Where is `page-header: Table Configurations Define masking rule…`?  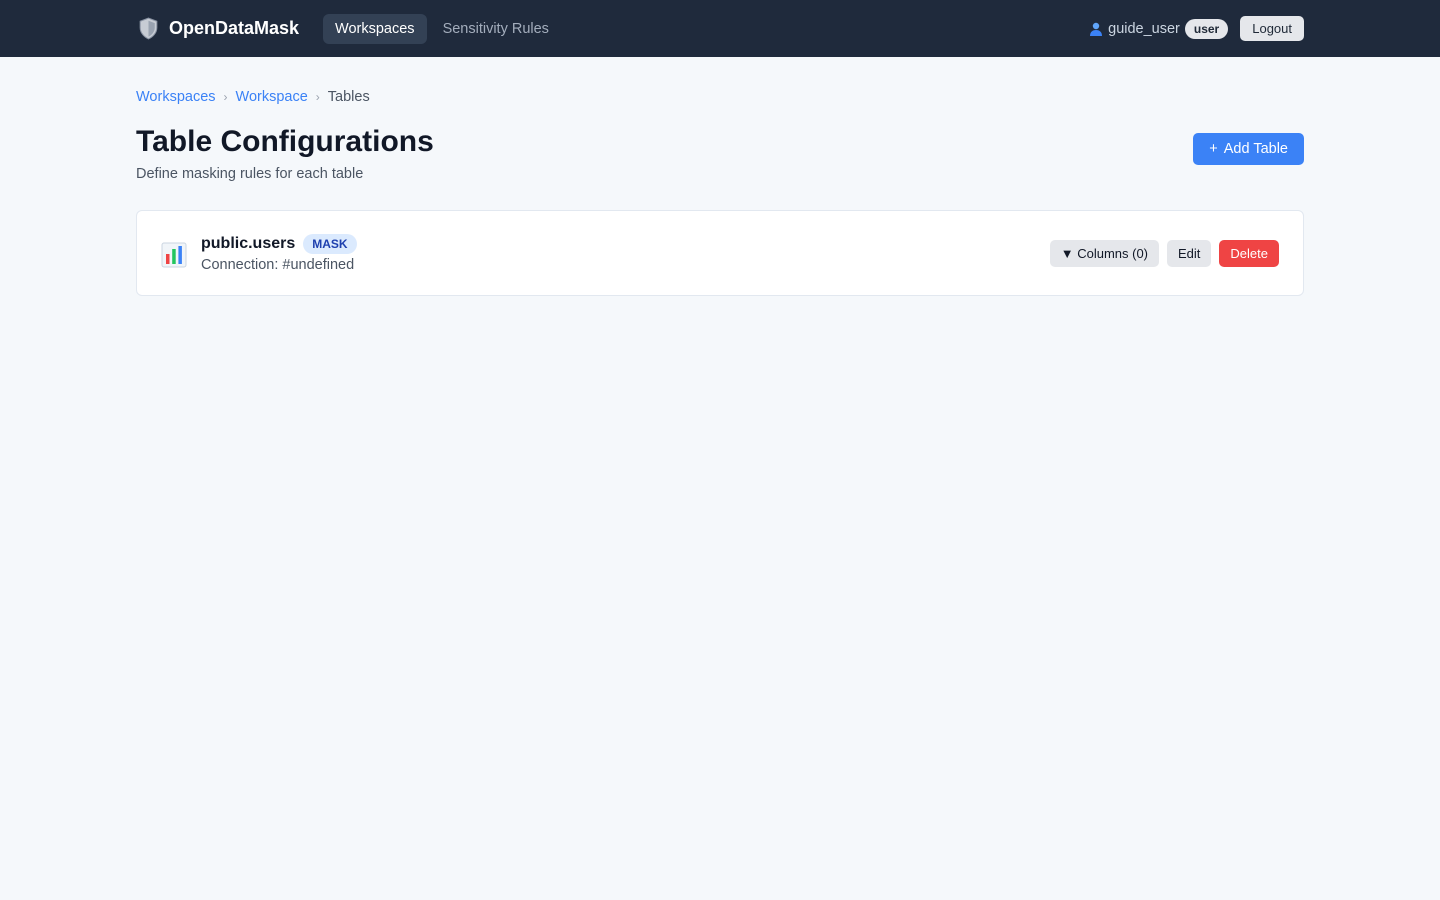 page-header: Table Configurations Define masking rule… is located at coordinates (720, 153).